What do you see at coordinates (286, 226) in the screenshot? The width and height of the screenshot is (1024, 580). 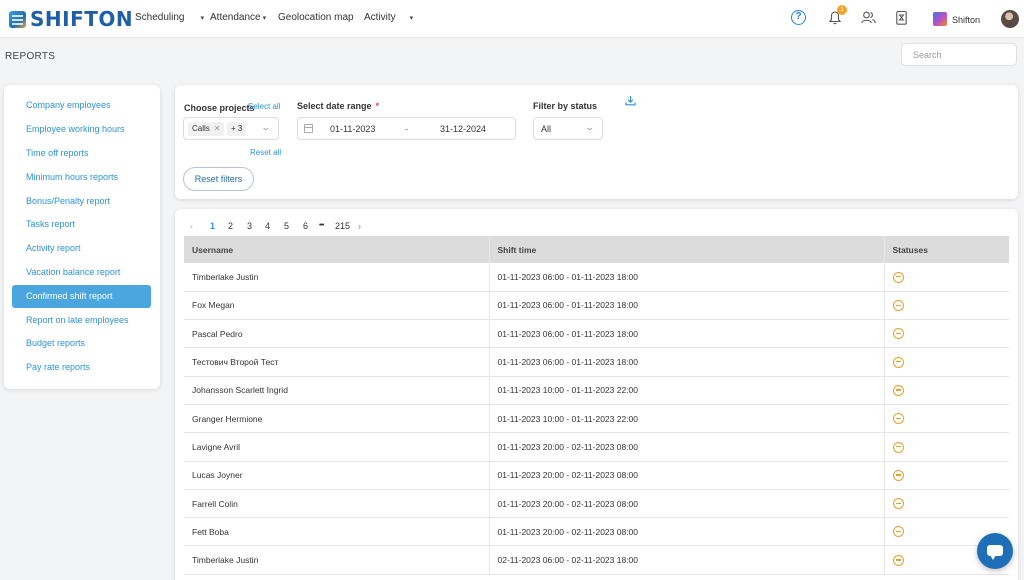 I see `page-5-button: 5` at bounding box center [286, 226].